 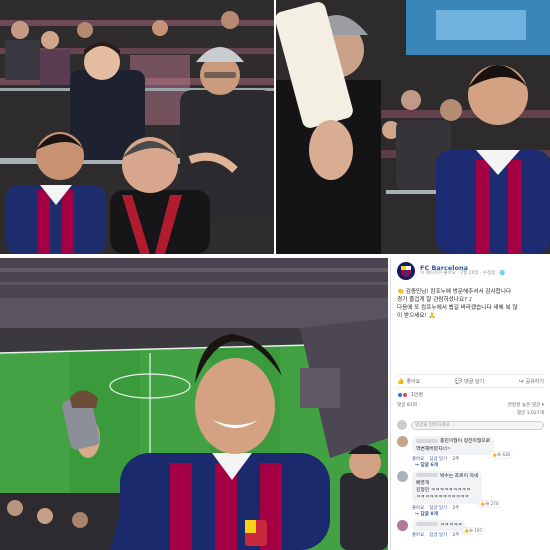 I want to click on share-button: ↪ 공유하기, so click(x=531, y=381).